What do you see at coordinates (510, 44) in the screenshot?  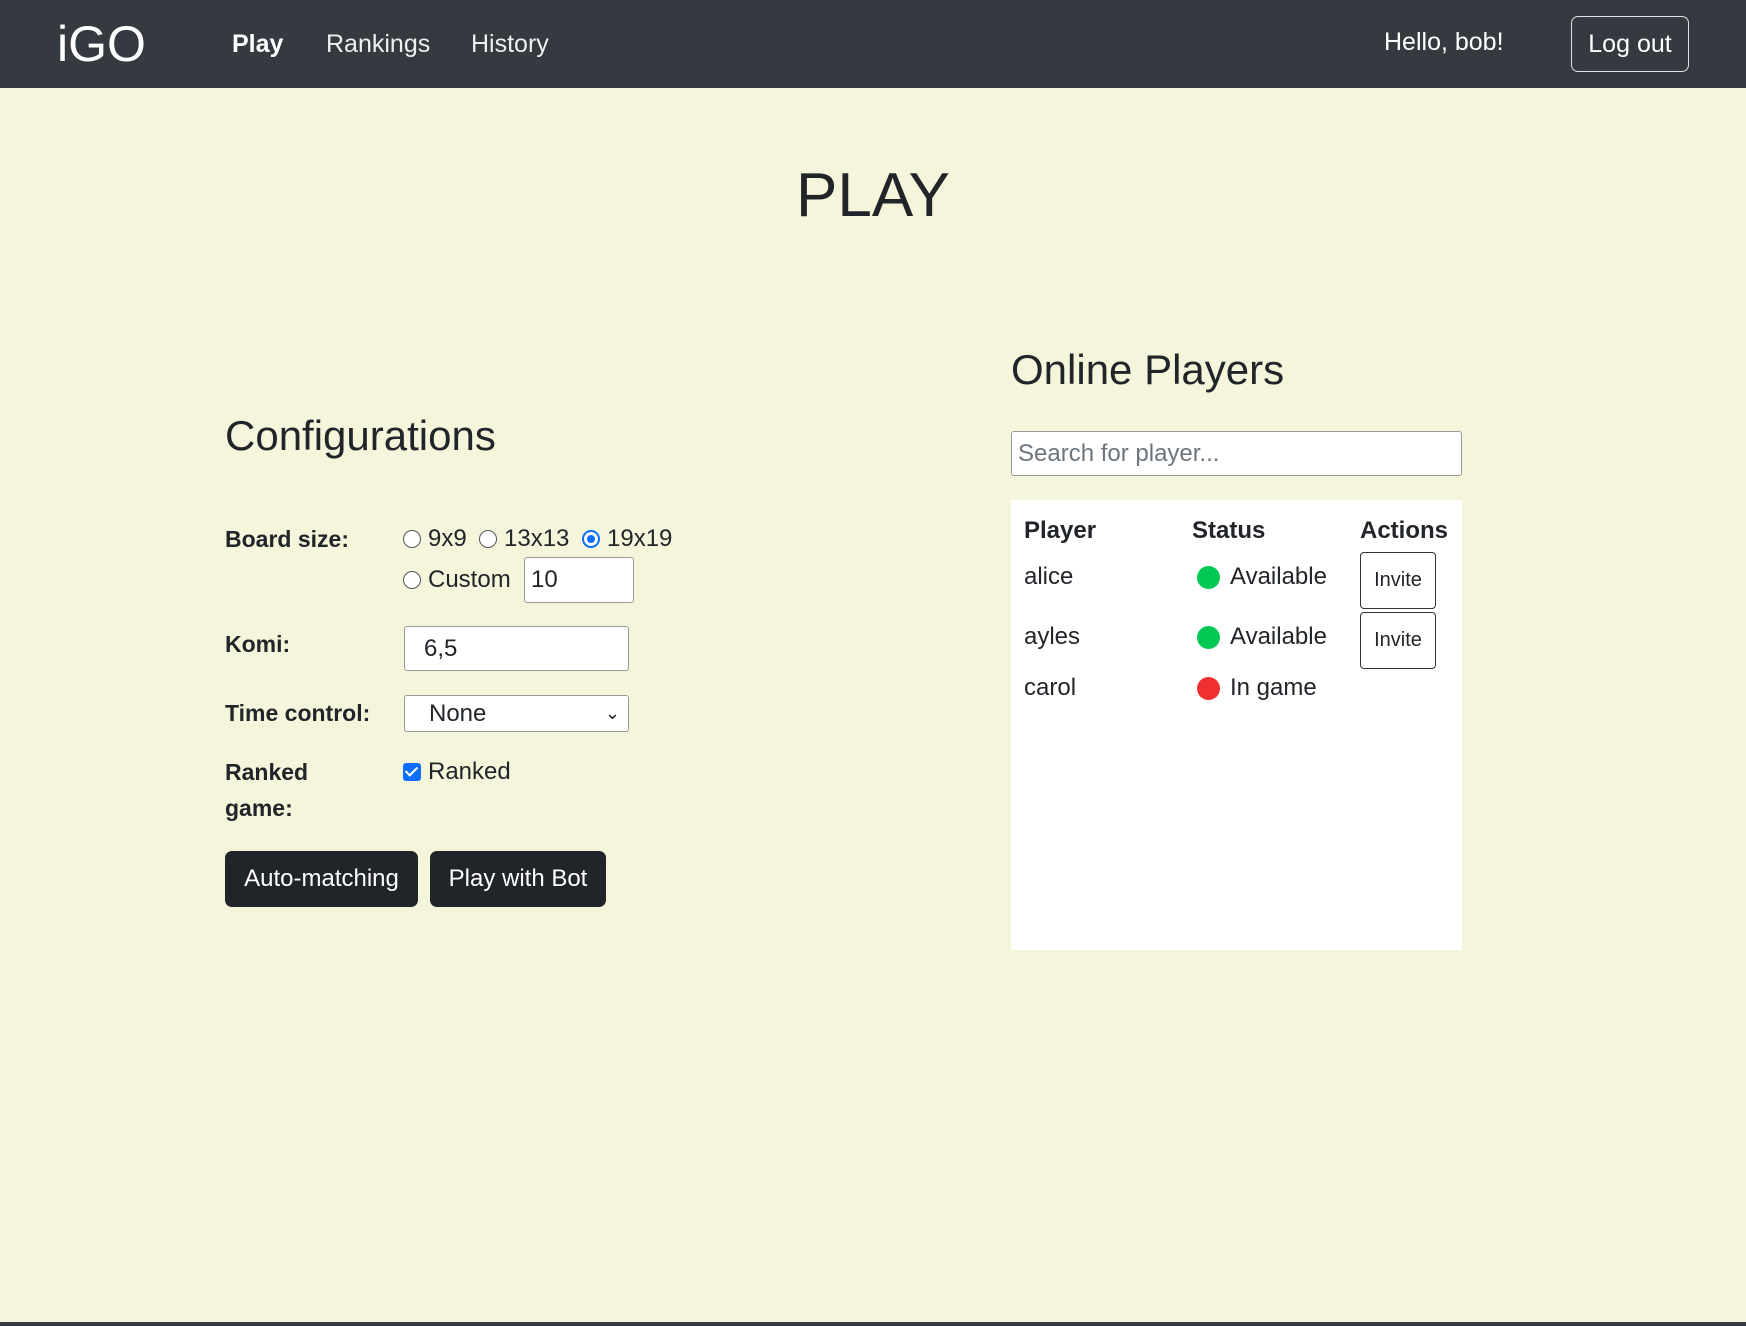 I see `nav-link-history: History` at bounding box center [510, 44].